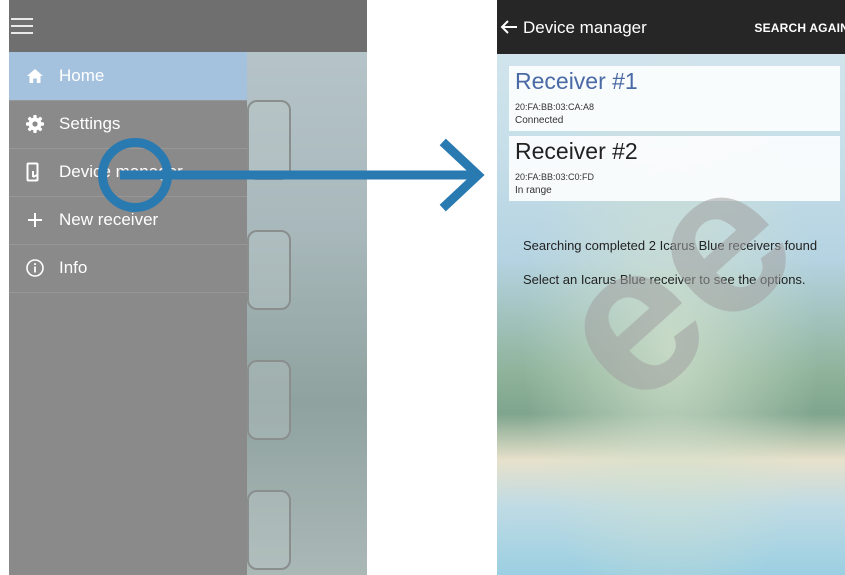 The width and height of the screenshot is (845, 575). Describe the element at coordinates (671, 27) in the screenshot. I see `right-app-bar: Device manager SEARCH AGAIN` at that location.